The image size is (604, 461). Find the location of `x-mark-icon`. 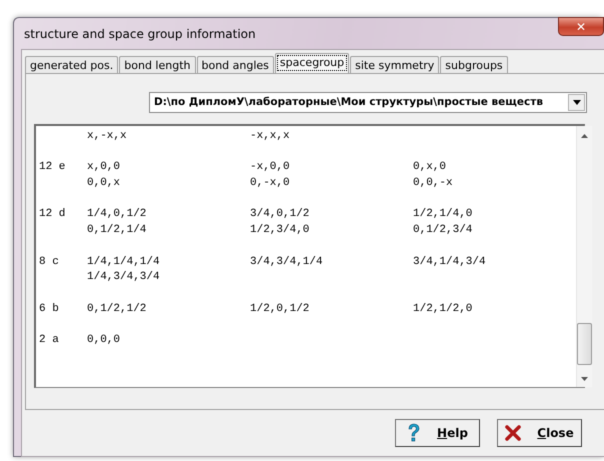

x-mark-icon is located at coordinates (513, 433).